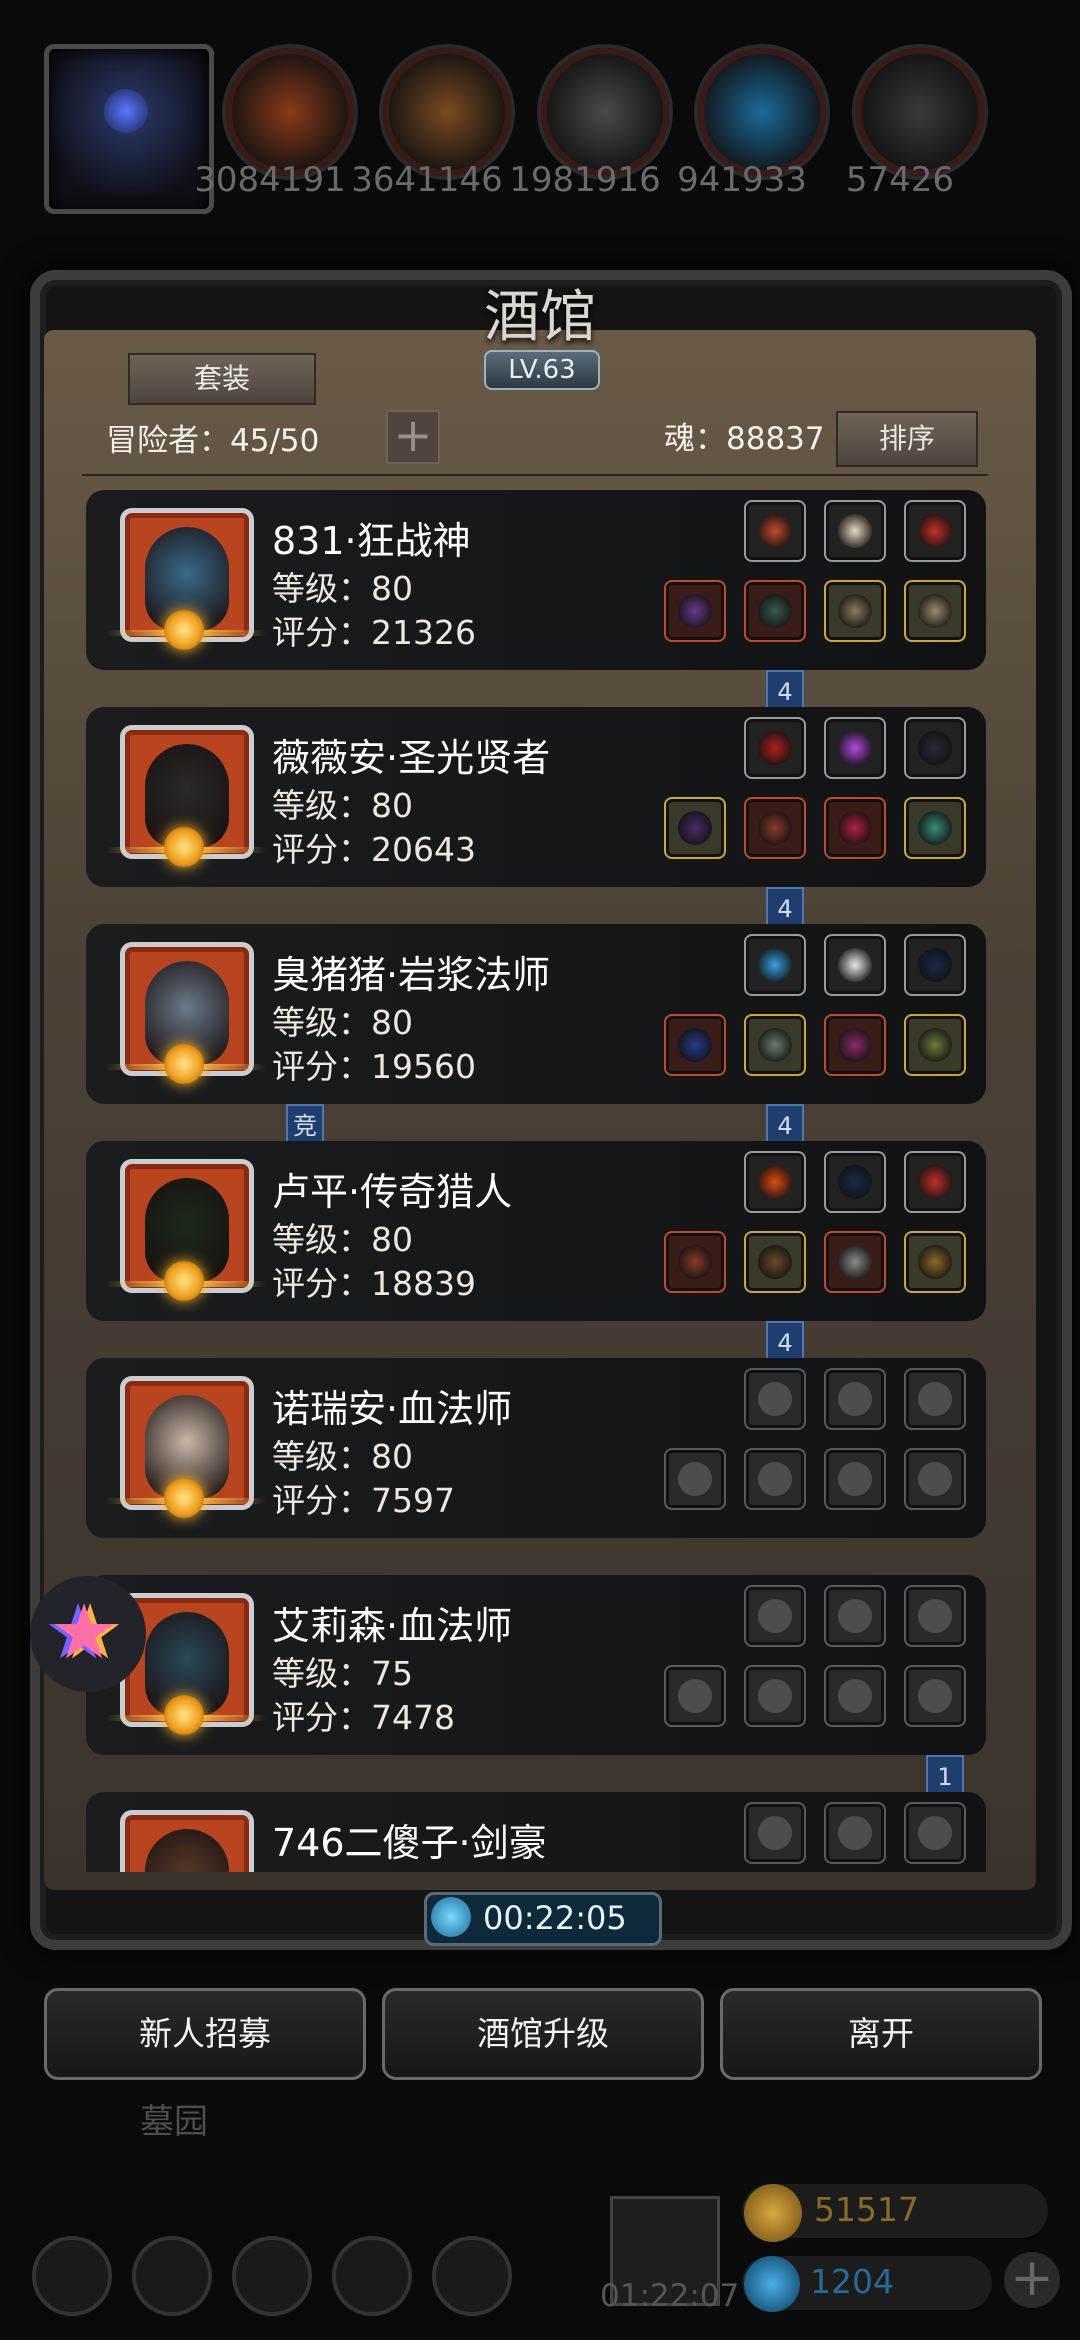 This screenshot has width=1080, height=2340. Describe the element at coordinates (543, 1919) in the screenshot. I see `refresh-timer: 00:22:05` at that location.